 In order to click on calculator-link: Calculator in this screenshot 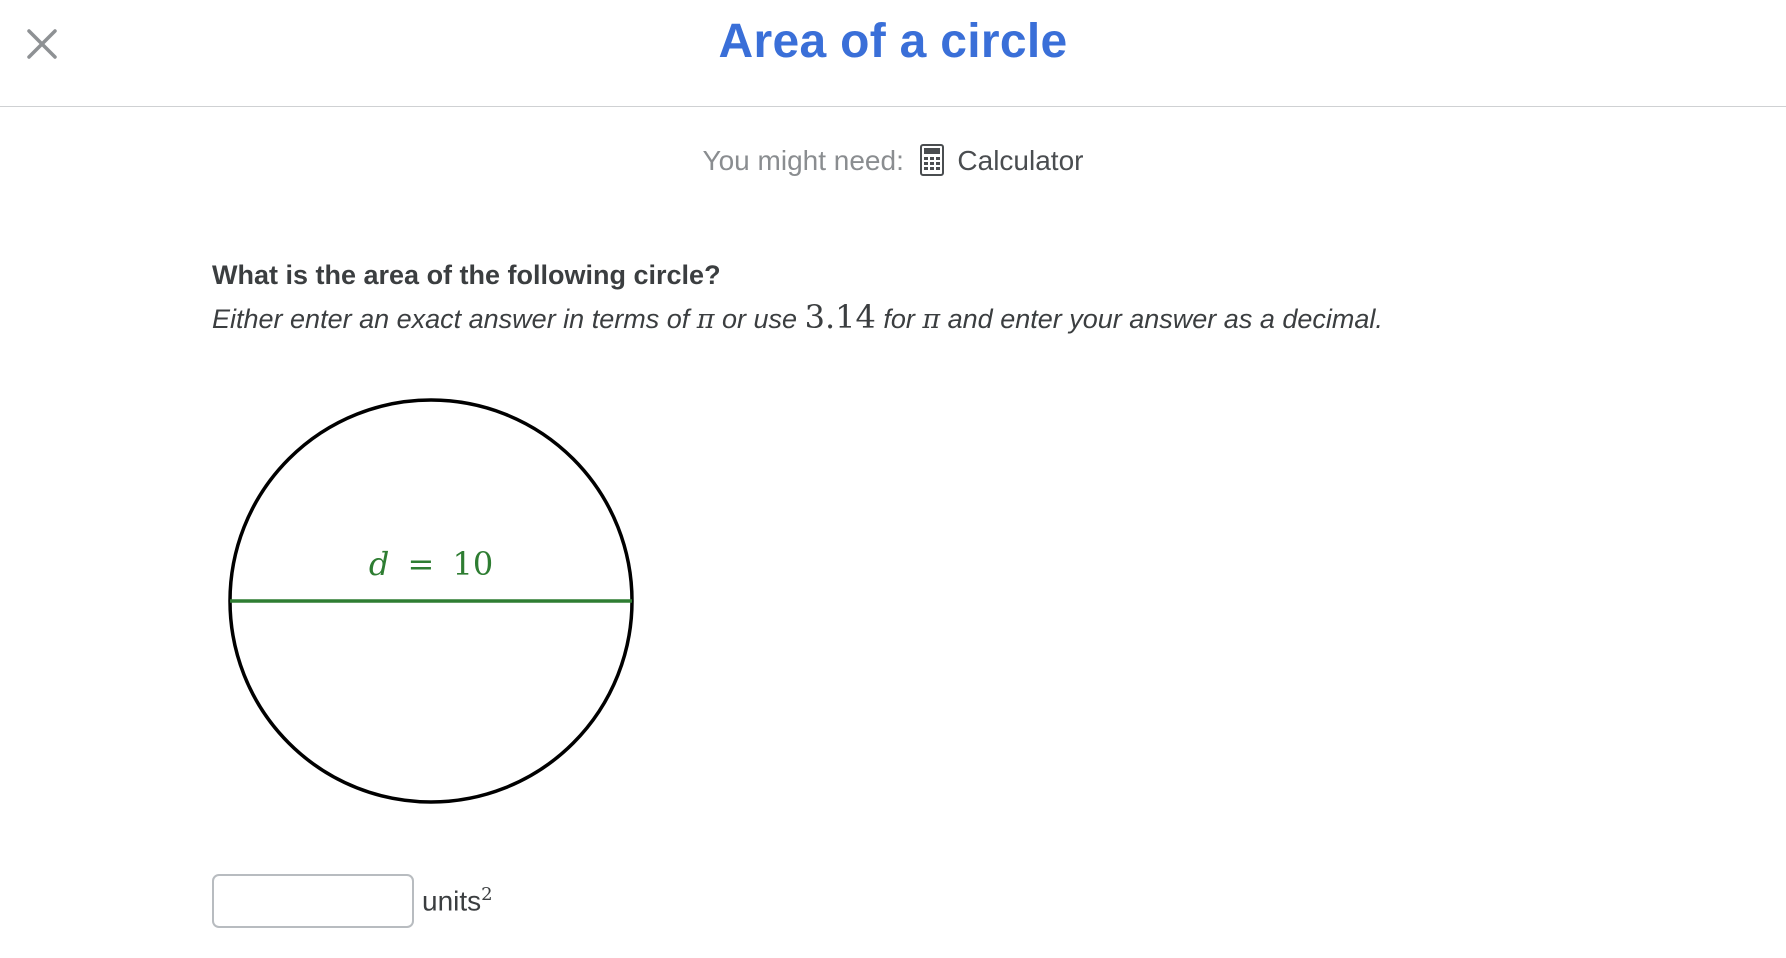, I will do `click(1020, 160)`.